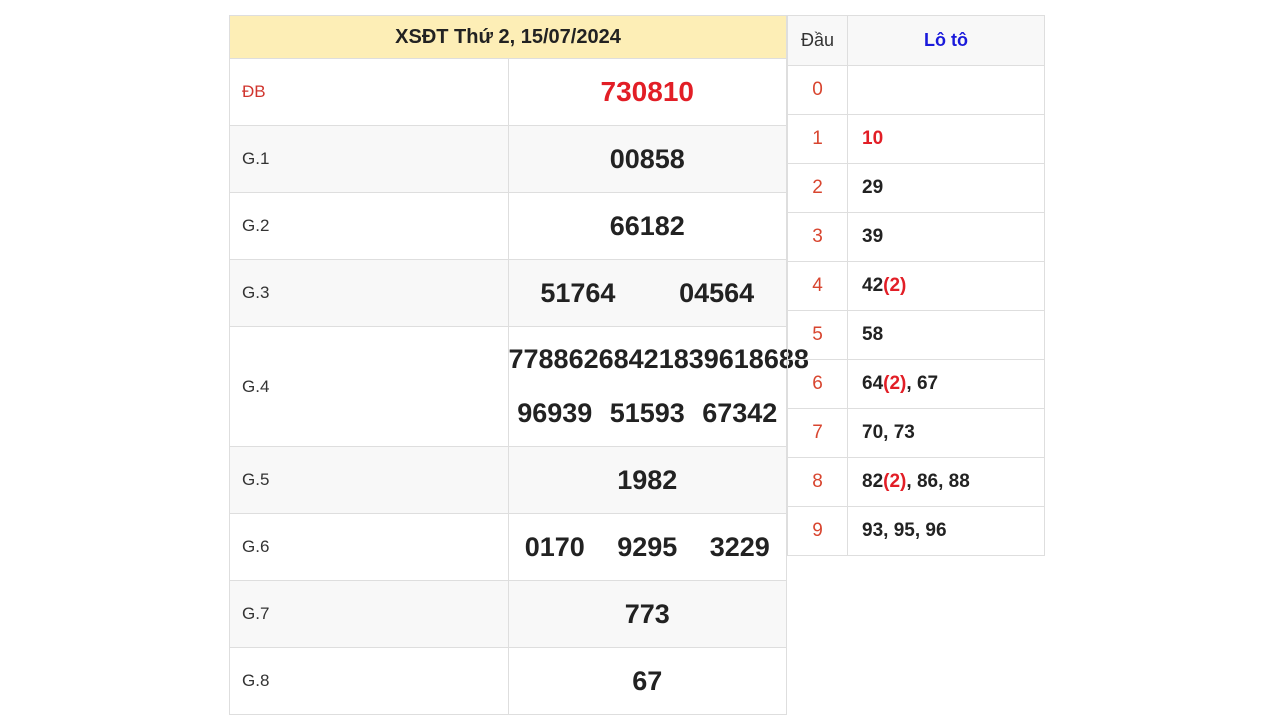  Describe the element at coordinates (946, 286) in the screenshot. I see `loto-values: 42(2)` at that location.